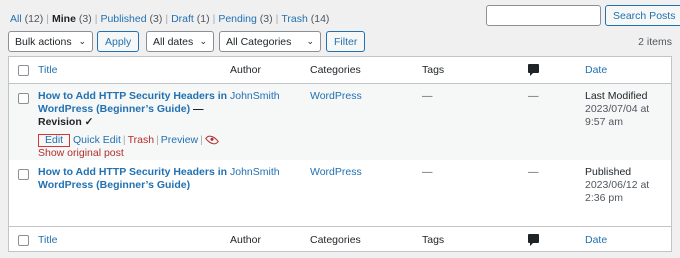  What do you see at coordinates (617, 115) in the screenshot?
I see `date-value: 2023/07/04 at 9:57 am` at bounding box center [617, 115].